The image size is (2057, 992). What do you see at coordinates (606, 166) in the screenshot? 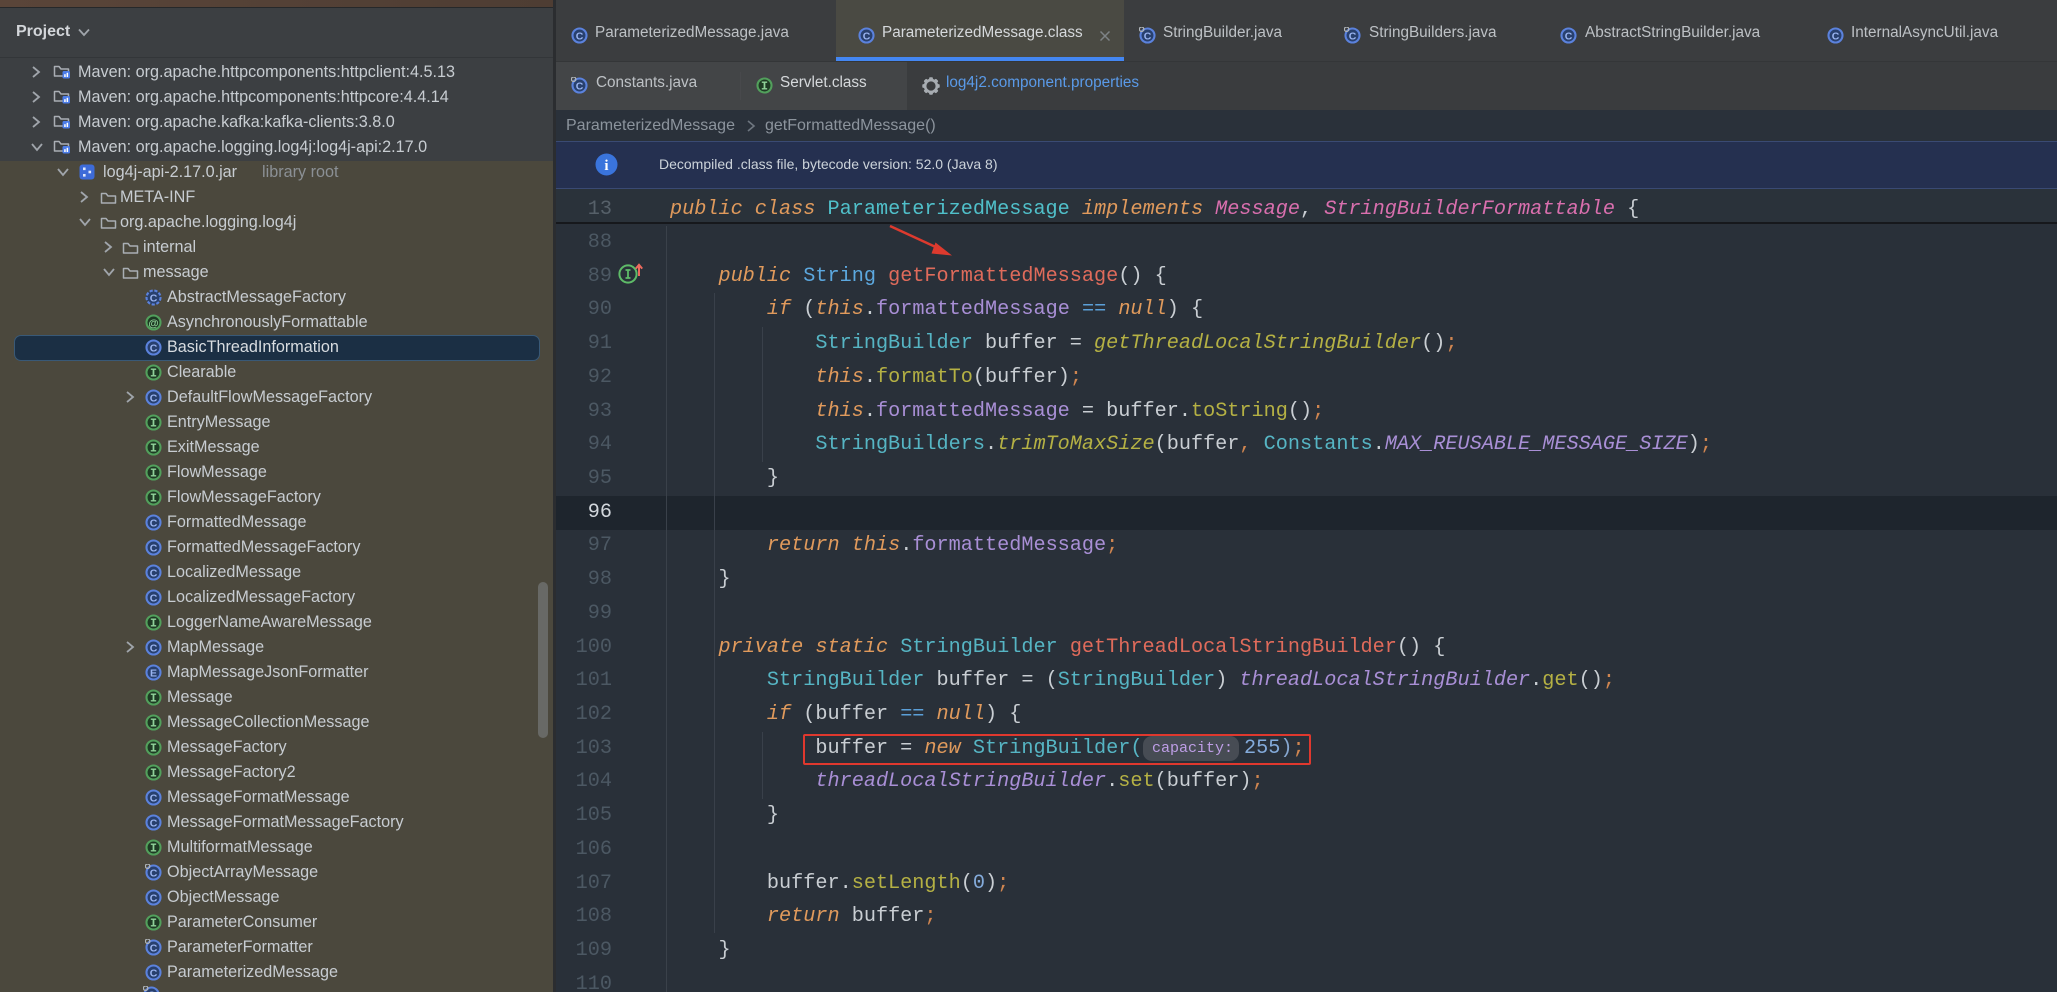
I see `svg-text: i` at bounding box center [606, 166].